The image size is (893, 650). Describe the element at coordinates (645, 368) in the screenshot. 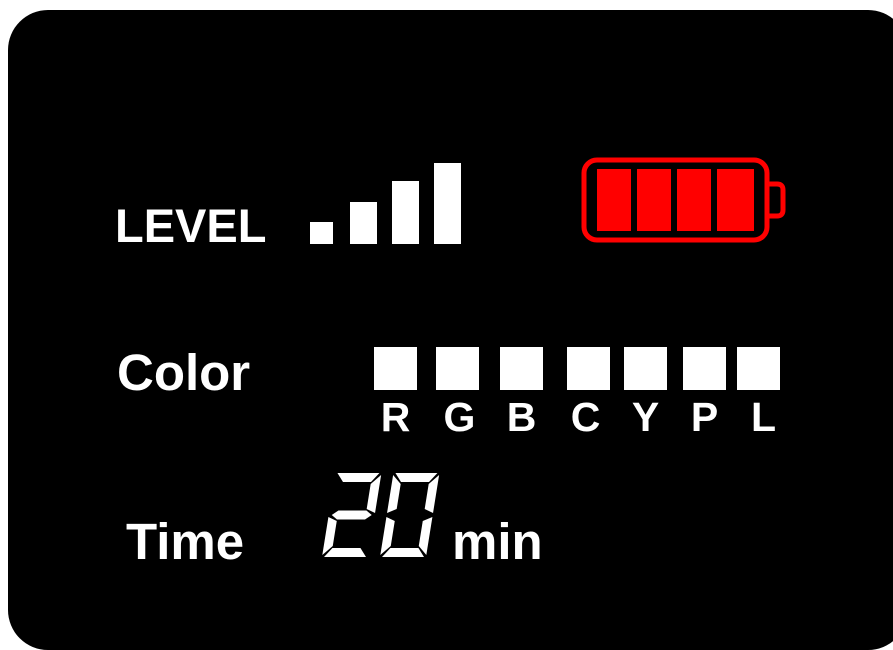

I see `color-option-y` at that location.